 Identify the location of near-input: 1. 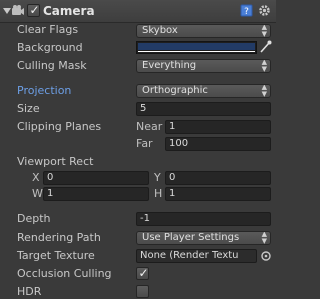
(218, 127).